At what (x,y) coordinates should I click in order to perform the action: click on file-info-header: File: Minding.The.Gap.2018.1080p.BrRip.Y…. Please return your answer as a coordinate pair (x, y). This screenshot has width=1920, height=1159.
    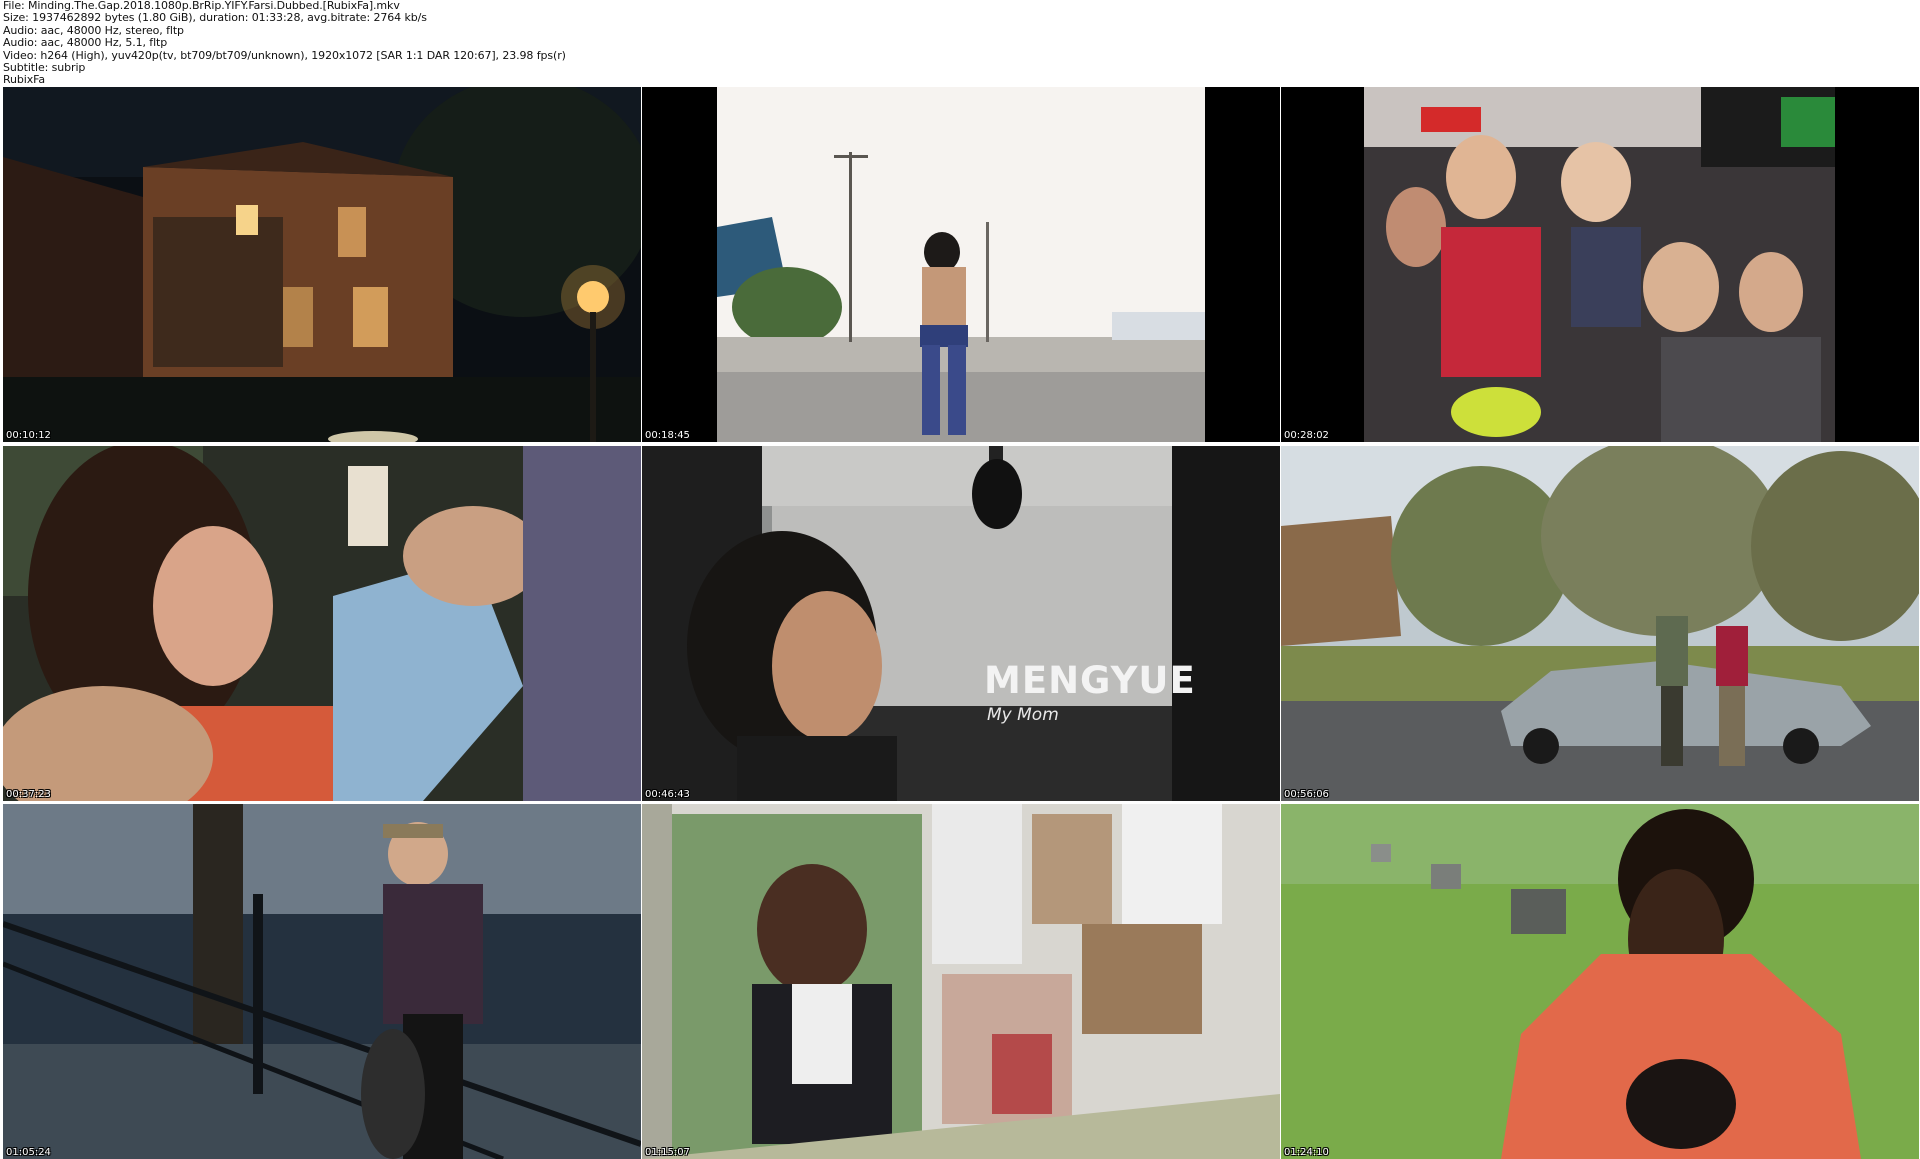
    Looking at the image, I should click on (958, 43).